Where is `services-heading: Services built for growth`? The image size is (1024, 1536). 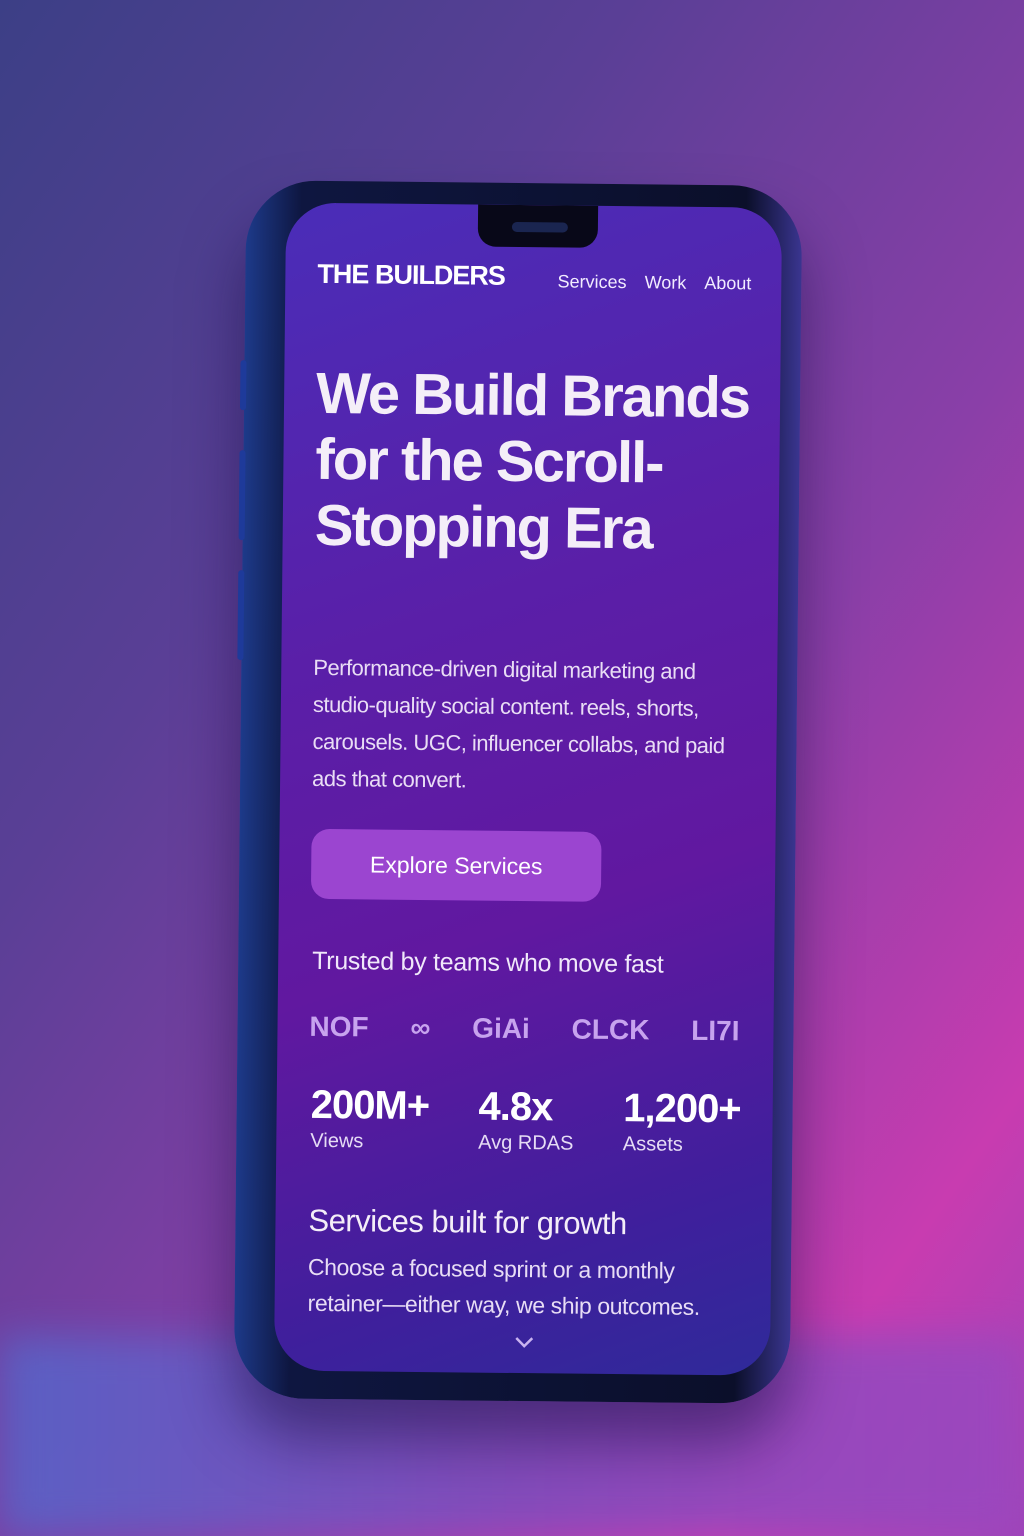
services-heading: Services built for growth is located at coordinates (467, 1222).